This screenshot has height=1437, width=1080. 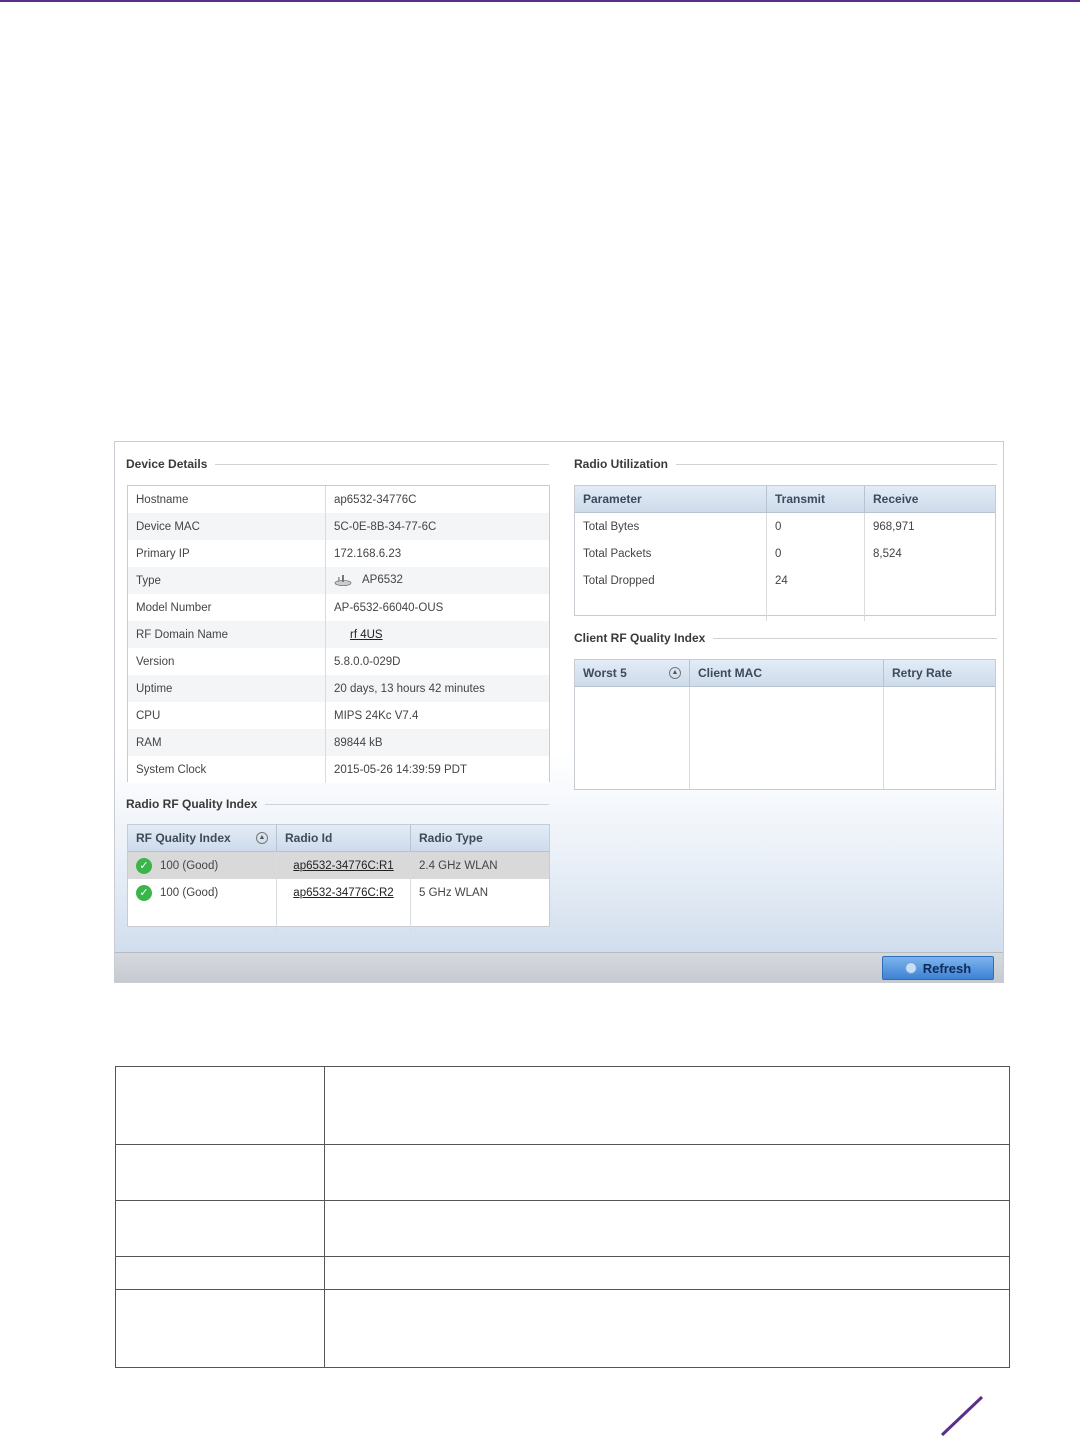 I want to click on row-value: 5.8.0.0-029D, so click(x=437, y=661).